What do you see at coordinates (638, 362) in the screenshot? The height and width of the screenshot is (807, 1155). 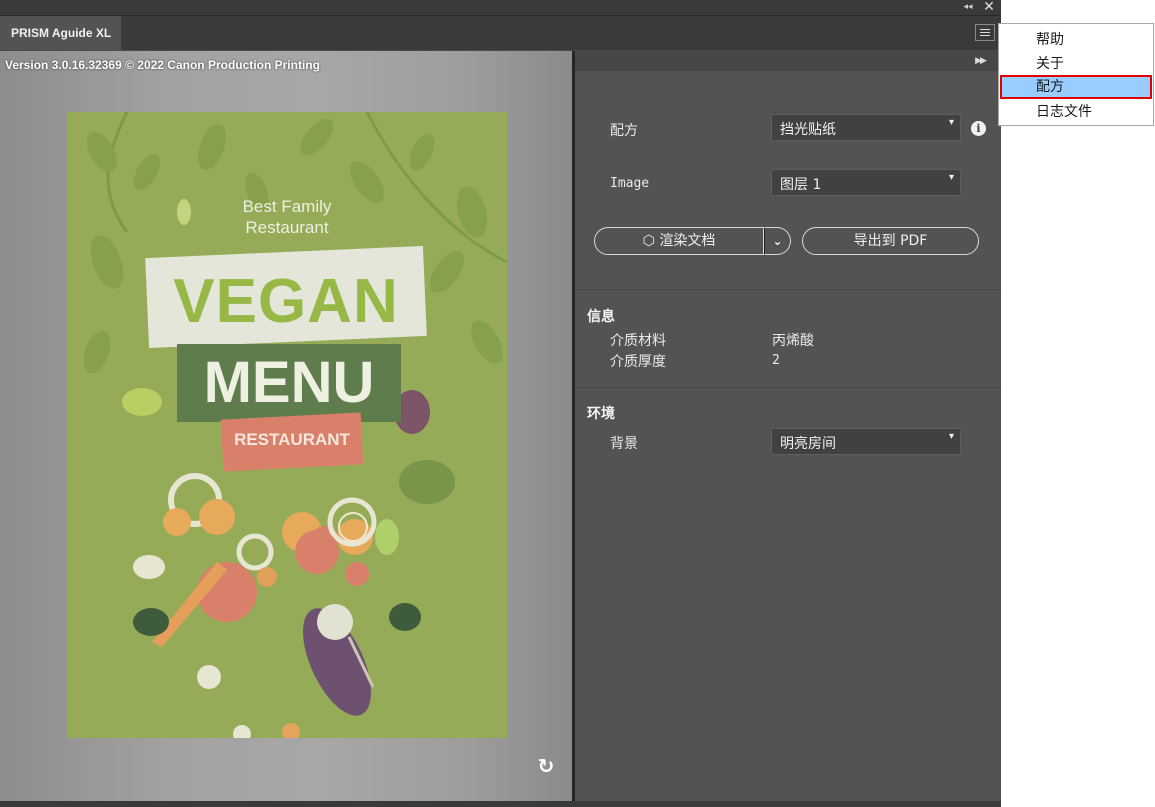 I see `media-thickness-label: 介质厚度` at bounding box center [638, 362].